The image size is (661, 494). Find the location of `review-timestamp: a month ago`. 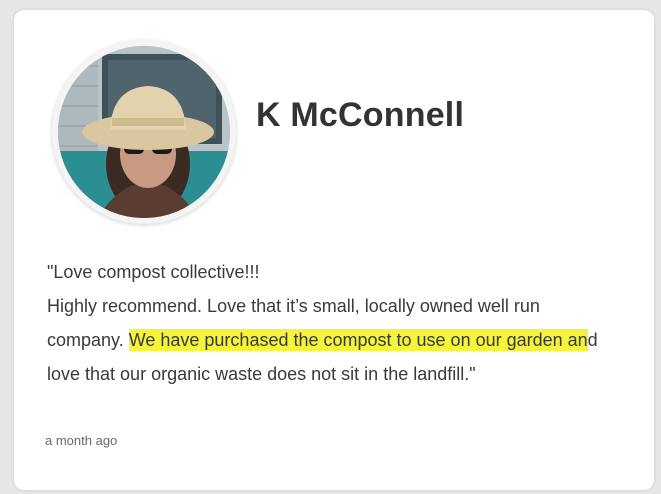

review-timestamp: a month ago is located at coordinates (81, 440).